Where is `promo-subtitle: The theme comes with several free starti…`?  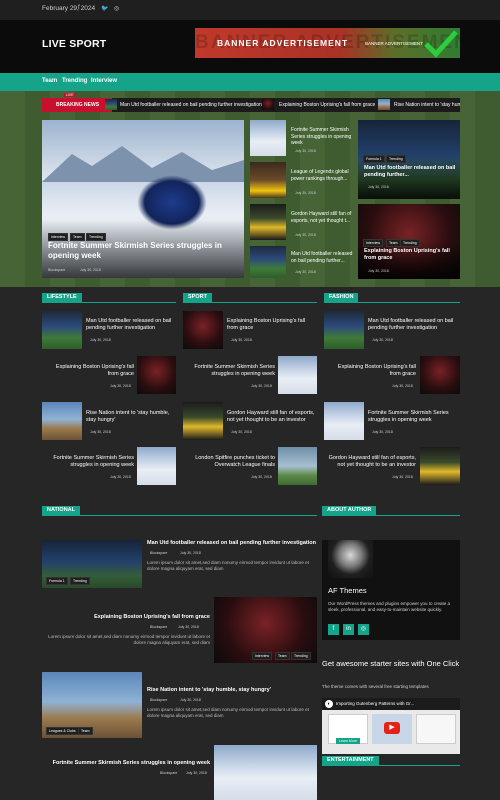 promo-subtitle: The theme comes with several free starti… is located at coordinates (375, 686).